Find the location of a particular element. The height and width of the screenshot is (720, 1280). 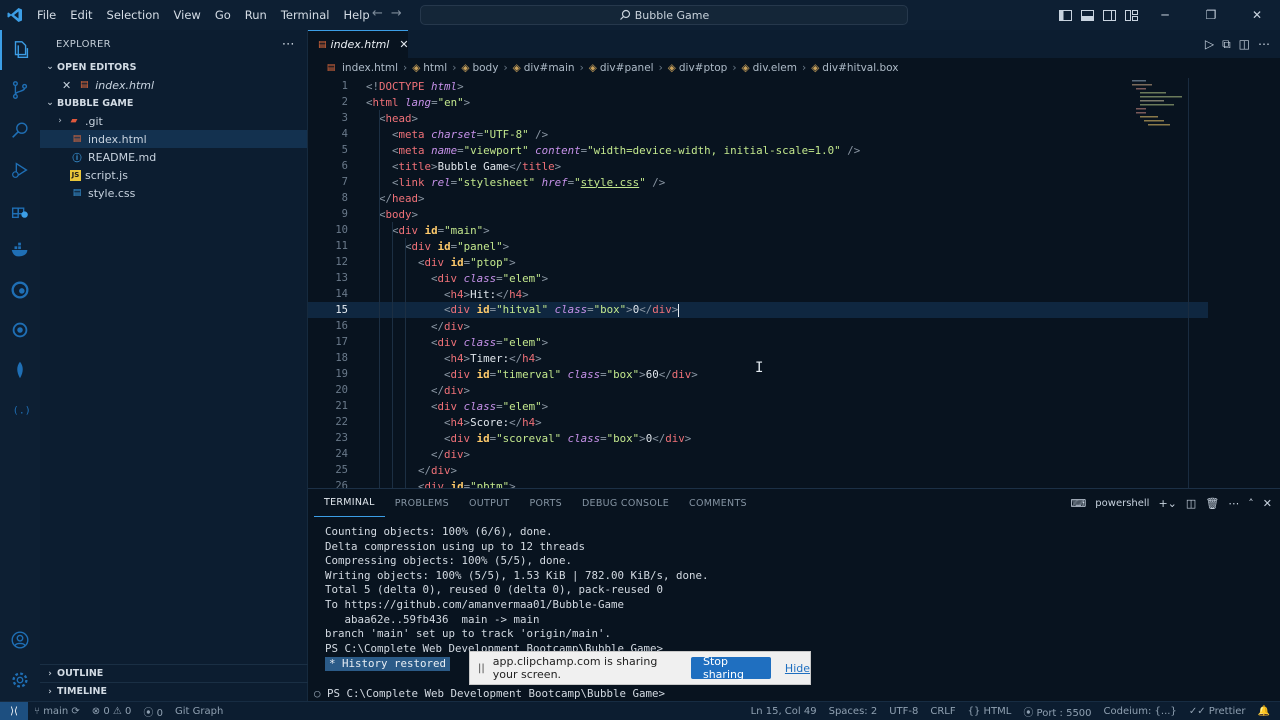

tree-item-git: › ▰ .git is located at coordinates (173, 121).